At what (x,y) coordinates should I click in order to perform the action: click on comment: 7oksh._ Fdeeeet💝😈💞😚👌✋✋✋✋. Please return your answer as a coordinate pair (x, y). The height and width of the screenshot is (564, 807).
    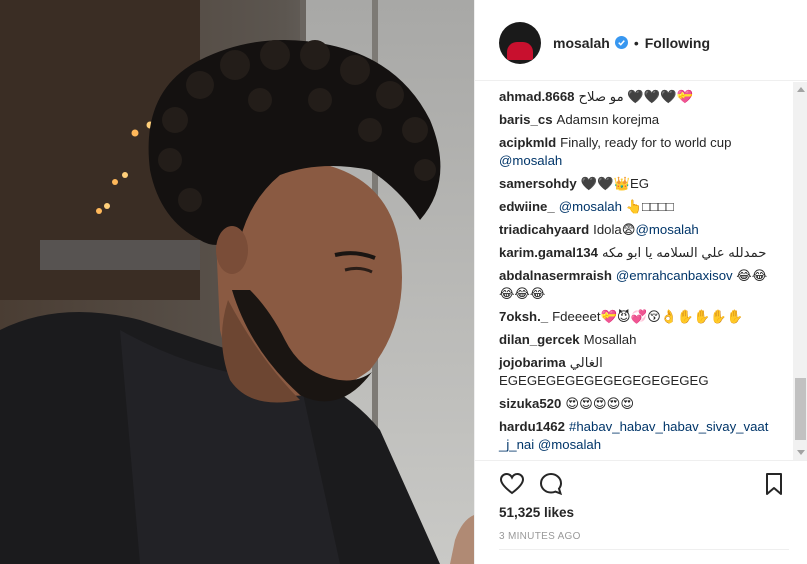
    Looking at the image, I should click on (636, 317).